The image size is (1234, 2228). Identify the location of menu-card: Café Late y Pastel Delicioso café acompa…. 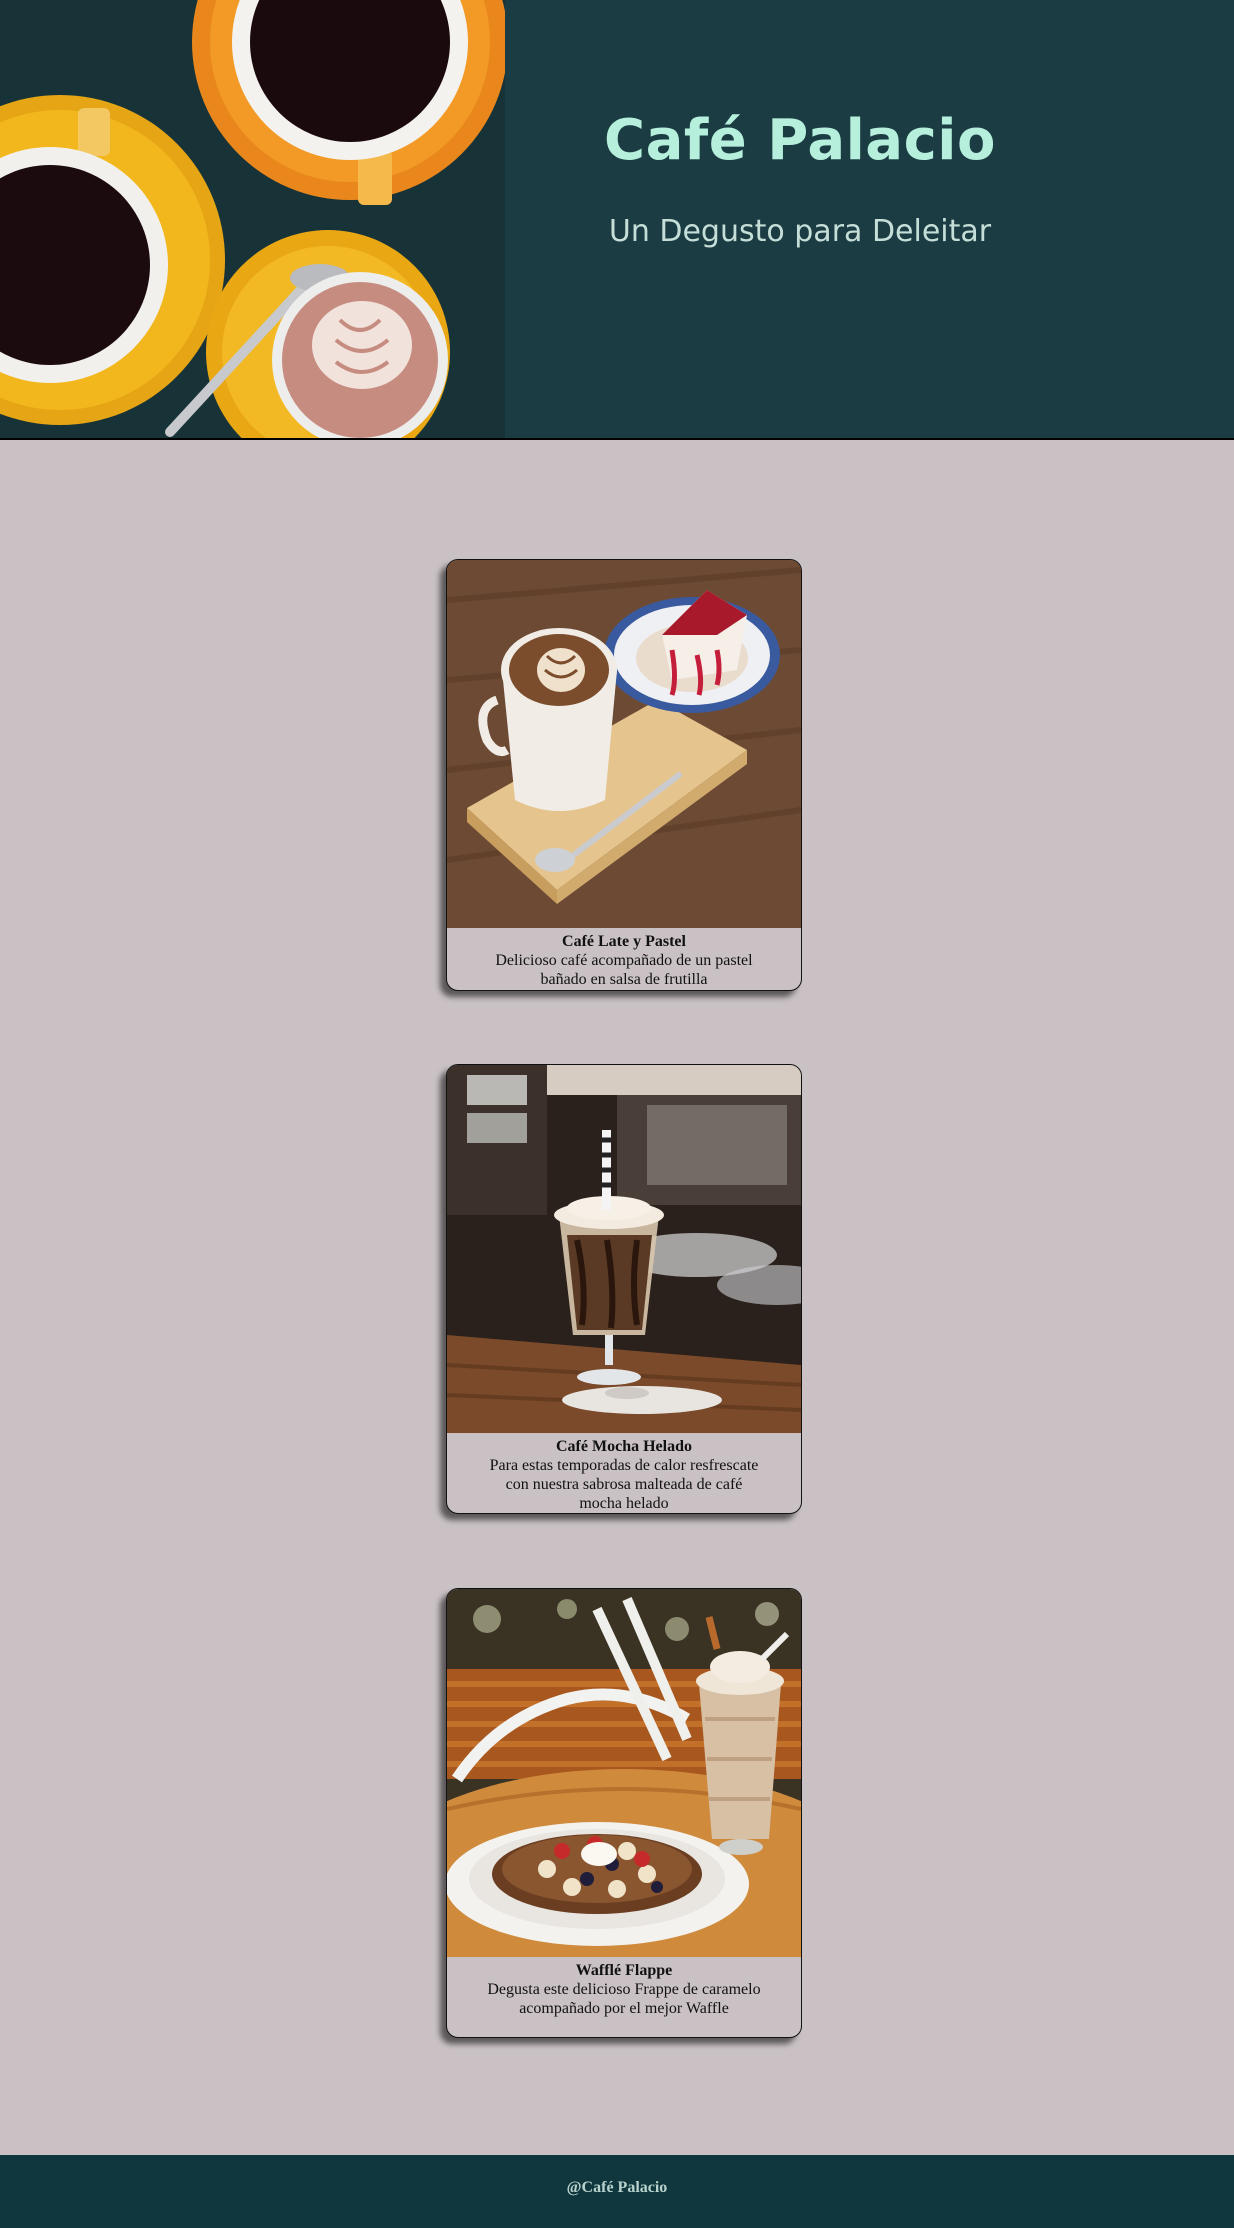
(624, 775).